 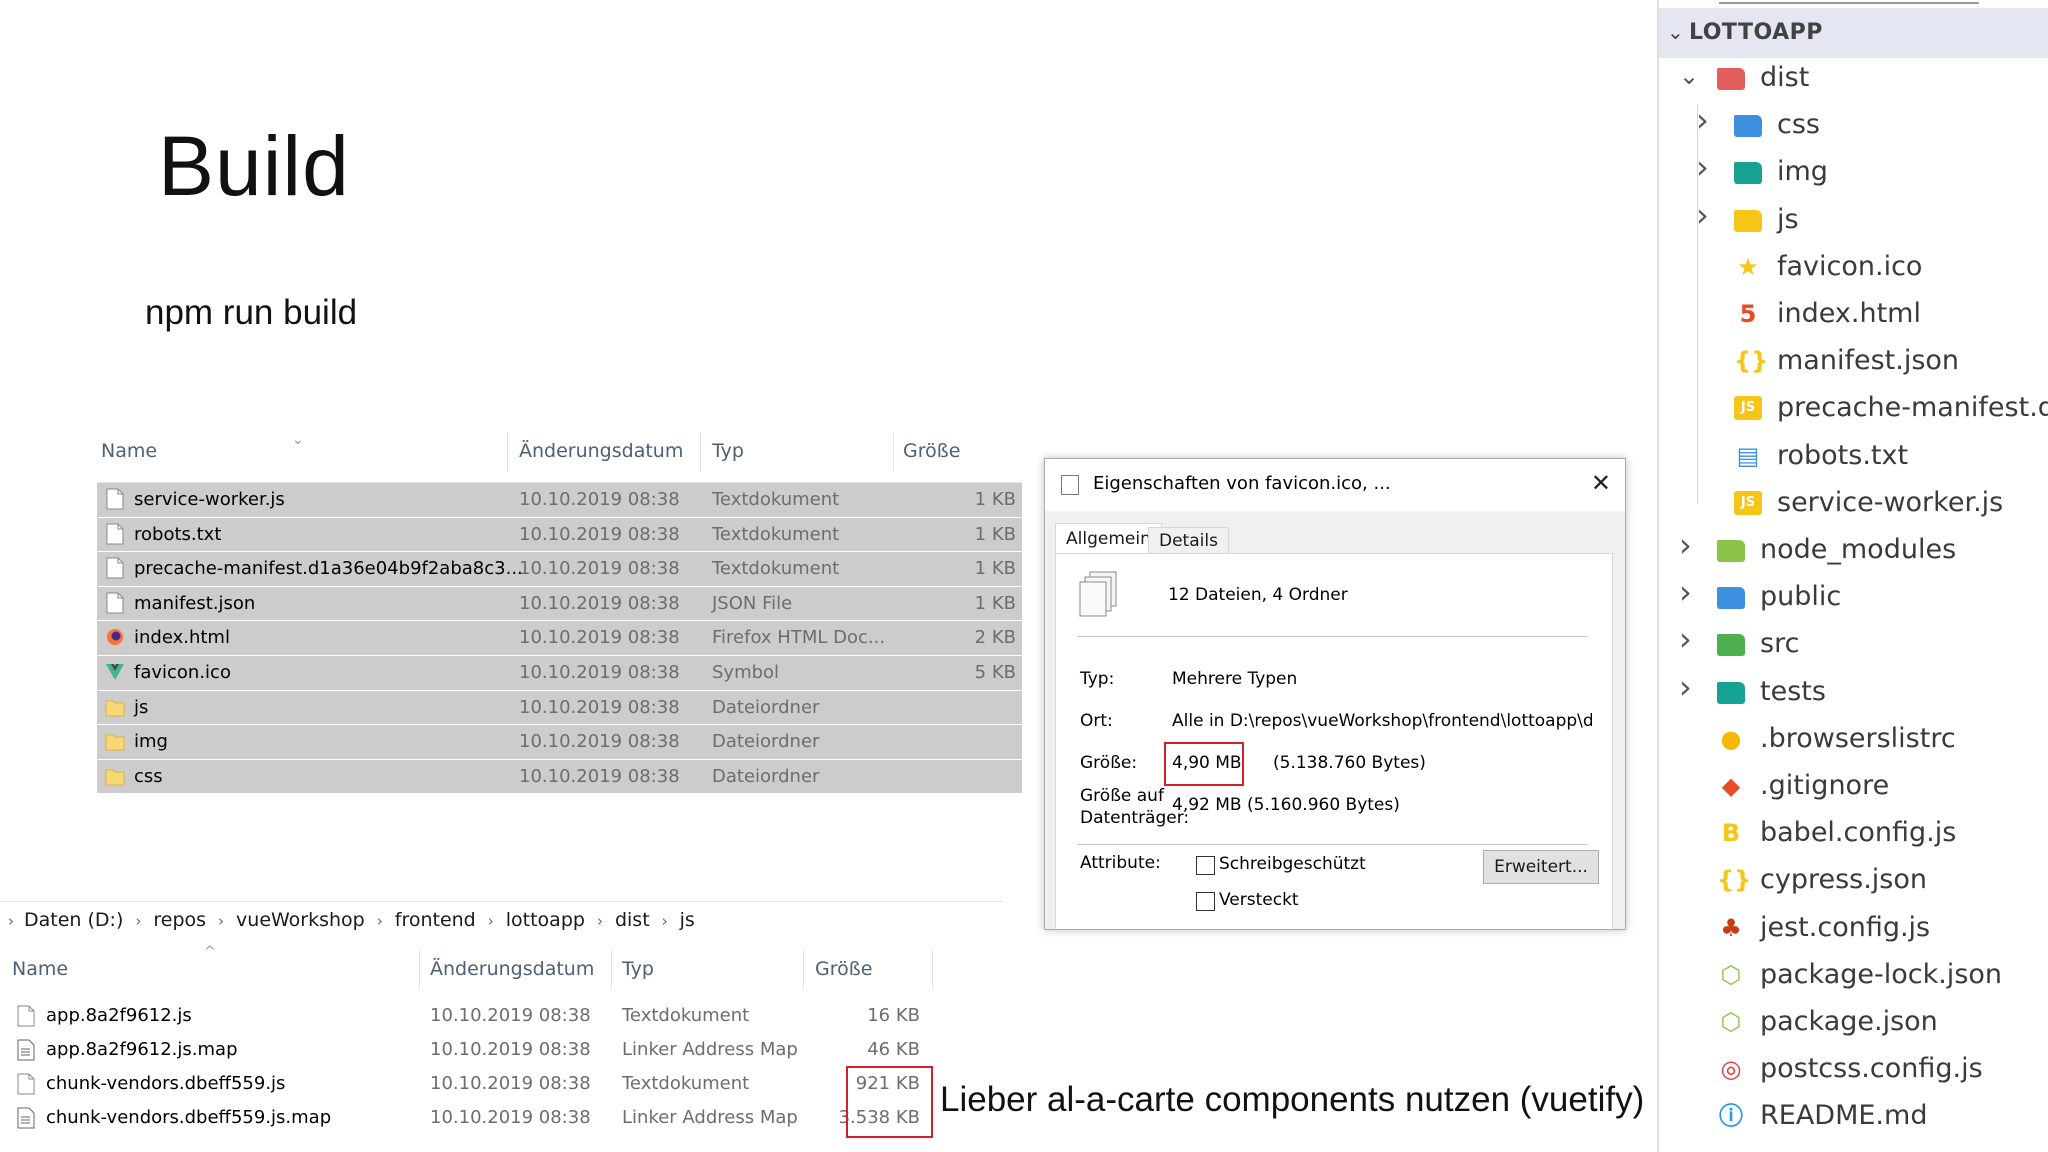 What do you see at coordinates (893, 1049) in the screenshot?
I see `file-size: 46 KB` at bounding box center [893, 1049].